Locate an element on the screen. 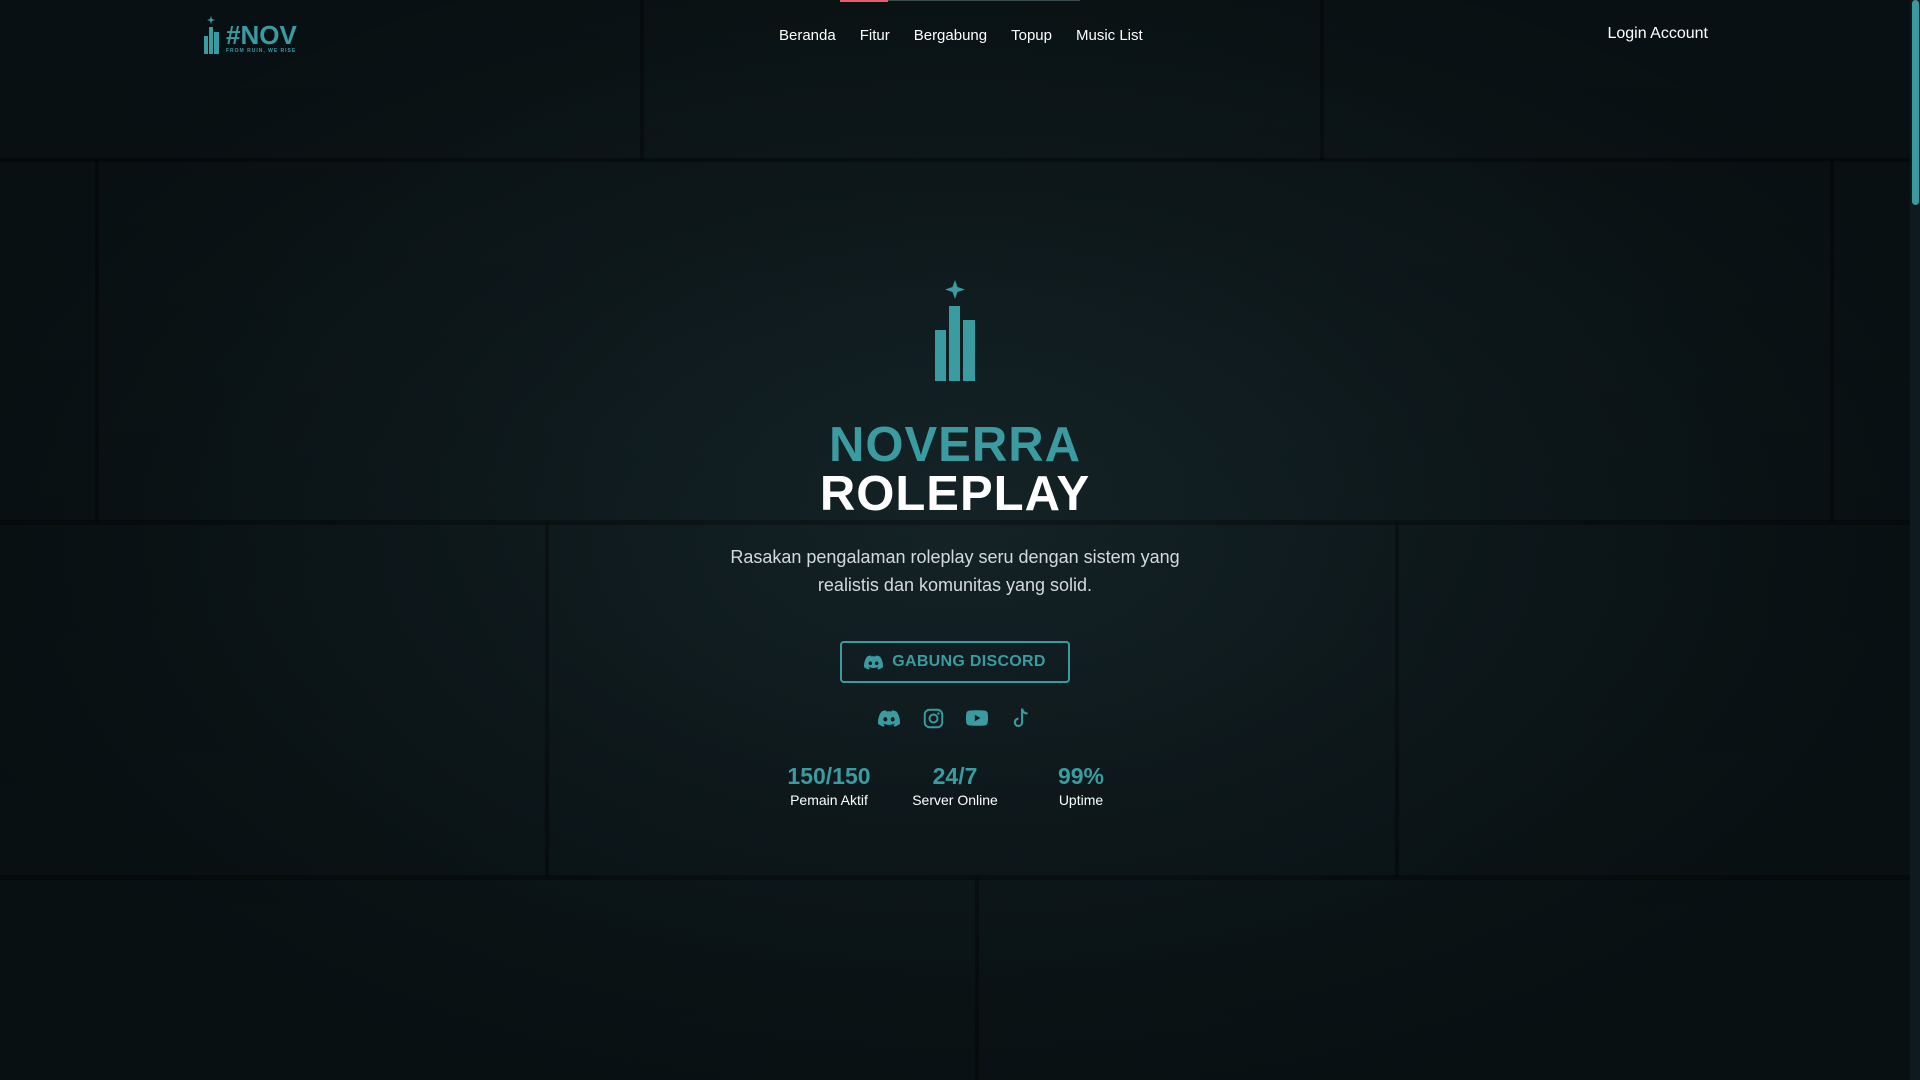 Image resolution: width=1920 pixels, height=1080 pixels. join-discord-button: GABUNG DISCORD is located at coordinates (955, 662).